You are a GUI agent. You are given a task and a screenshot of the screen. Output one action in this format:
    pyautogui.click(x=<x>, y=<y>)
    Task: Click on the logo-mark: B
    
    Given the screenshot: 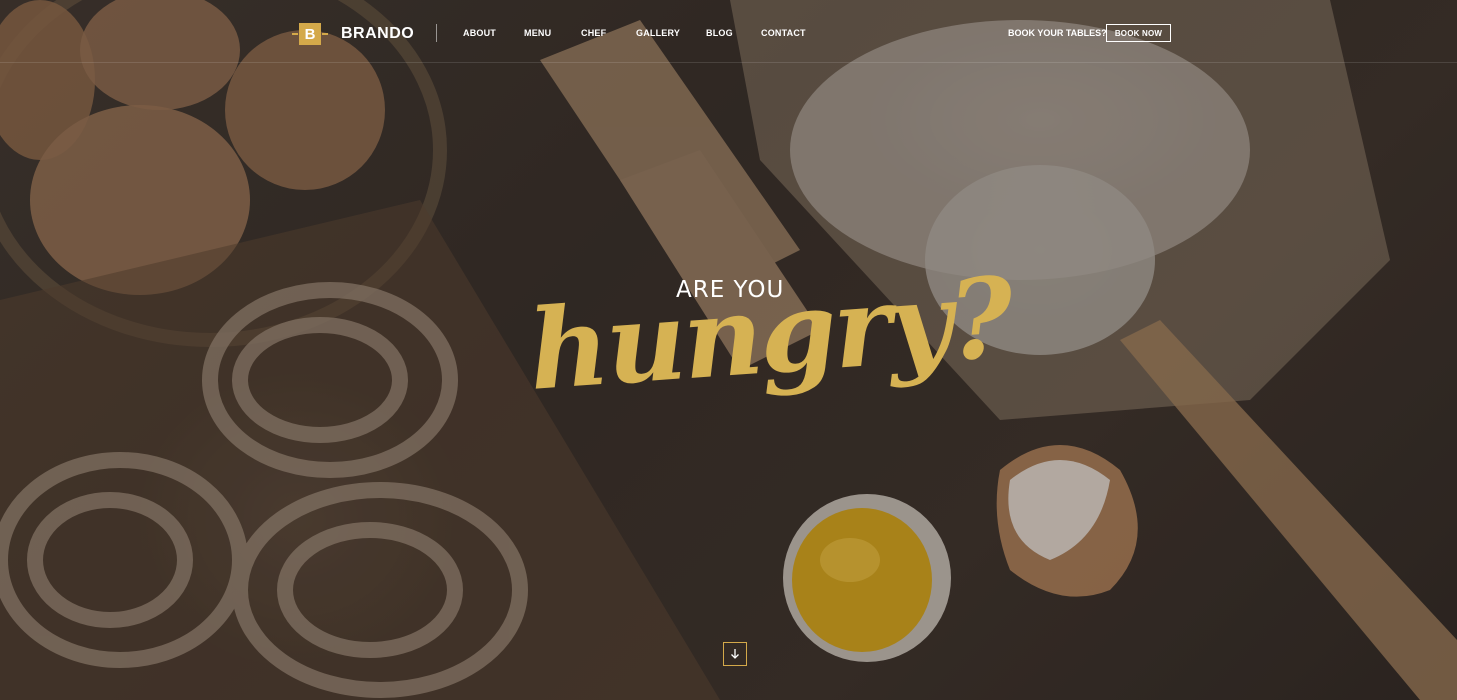 What is the action you would take?
    pyautogui.click(x=310, y=34)
    